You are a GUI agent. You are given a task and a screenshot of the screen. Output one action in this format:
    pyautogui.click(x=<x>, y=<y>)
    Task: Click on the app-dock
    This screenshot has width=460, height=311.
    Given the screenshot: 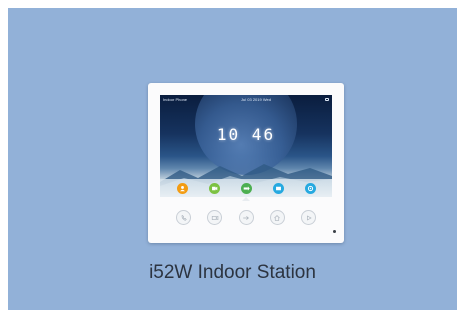 What is the action you would take?
    pyautogui.click(x=246, y=188)
    